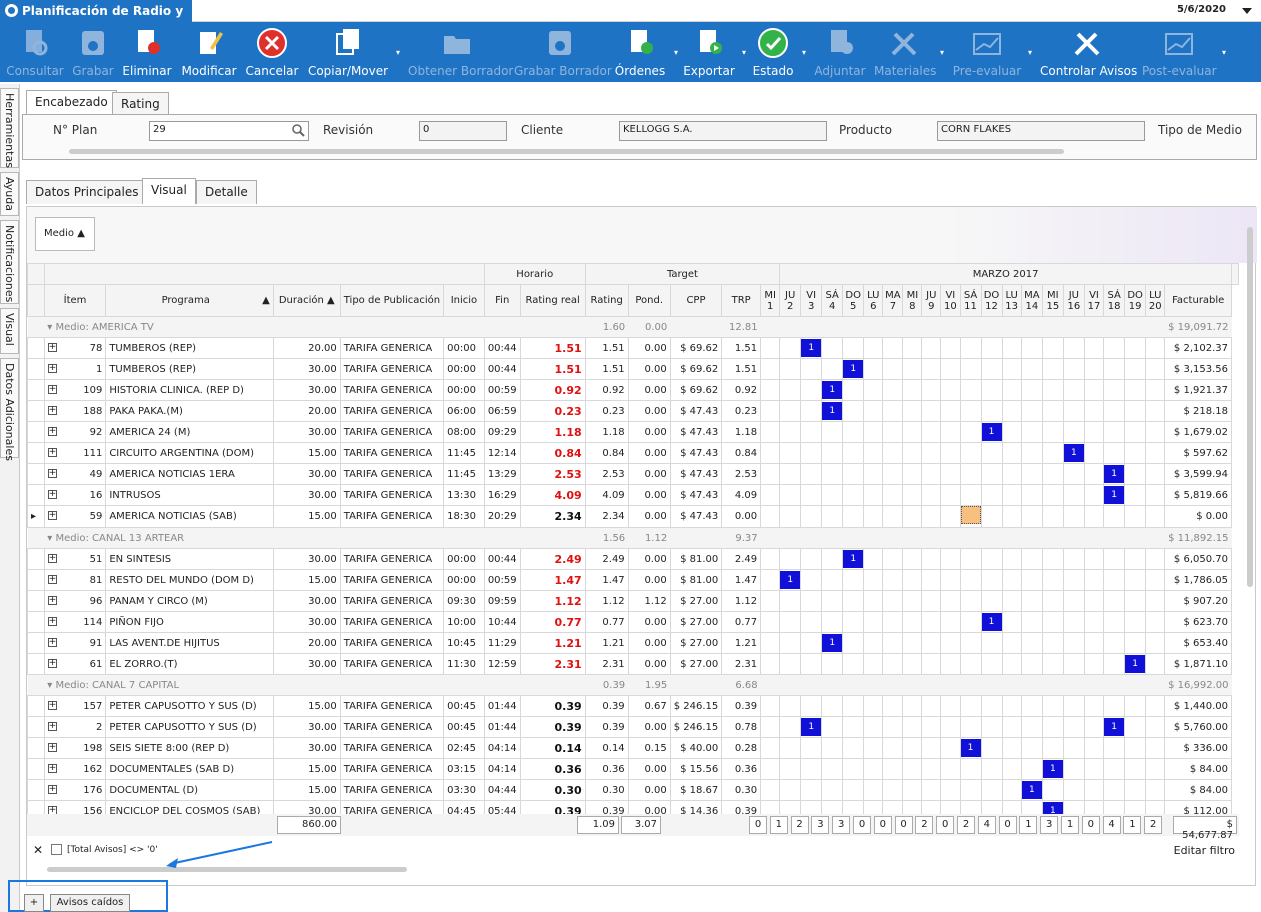 The image size is (1261, 912). Describe the element at coordinates (189, 348) in the screenshot. I see `programa-cell: TUMBEROS (REP)` at that location.